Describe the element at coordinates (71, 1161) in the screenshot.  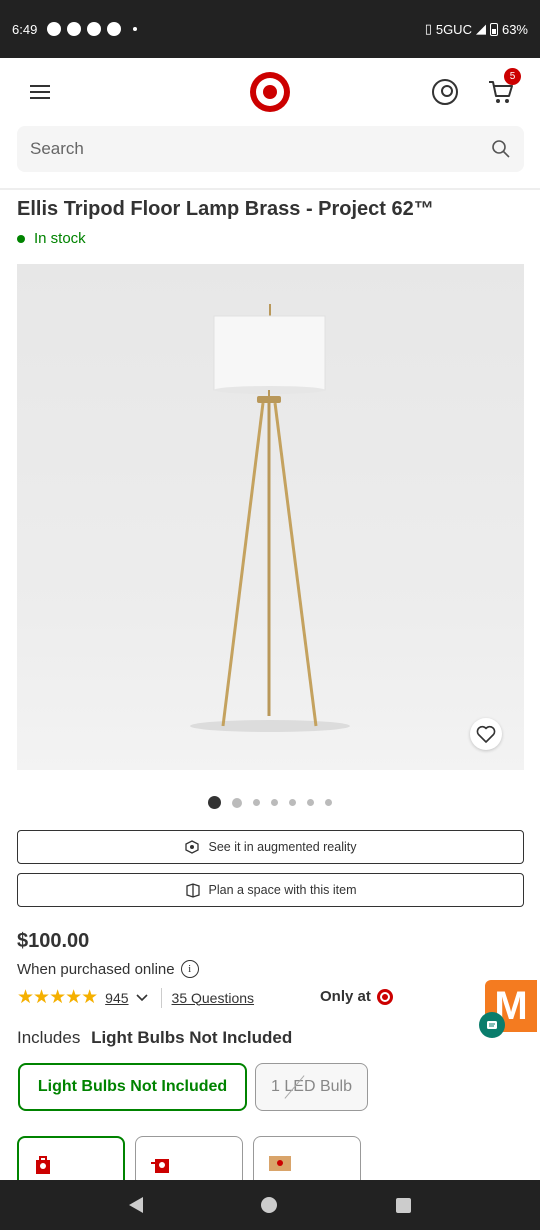
I see `fulfillment-card-pickup` at that location.